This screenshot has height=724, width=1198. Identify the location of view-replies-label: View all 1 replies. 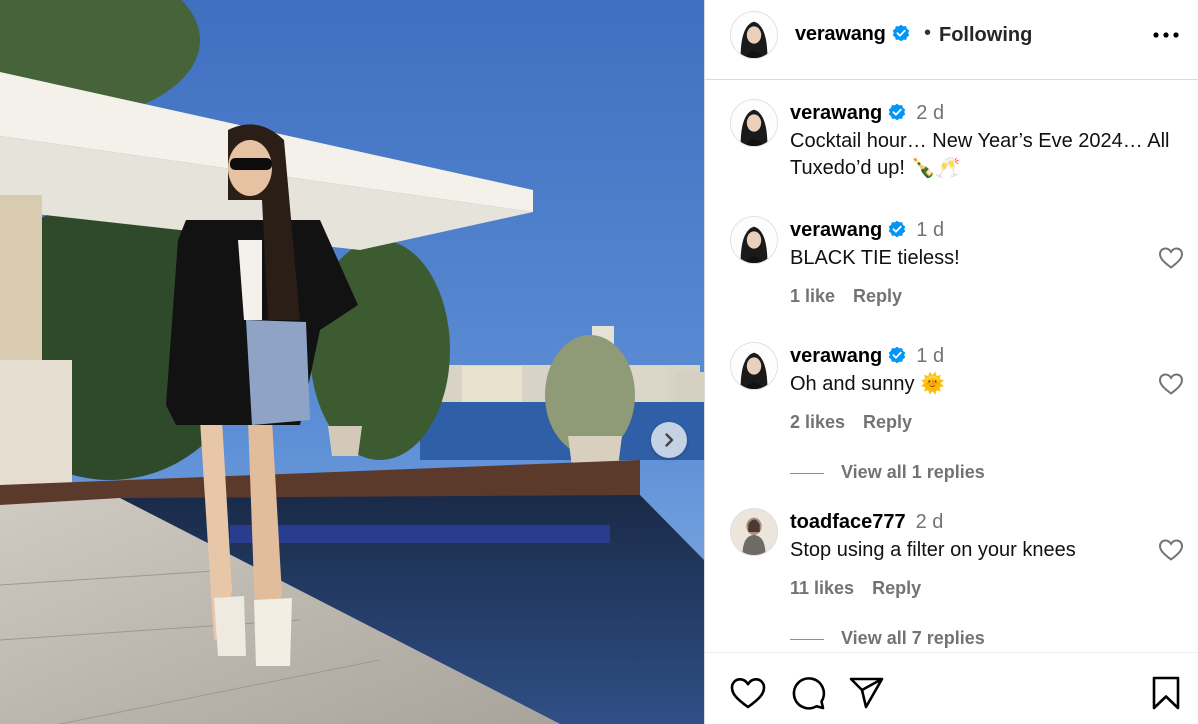
(913, 472).